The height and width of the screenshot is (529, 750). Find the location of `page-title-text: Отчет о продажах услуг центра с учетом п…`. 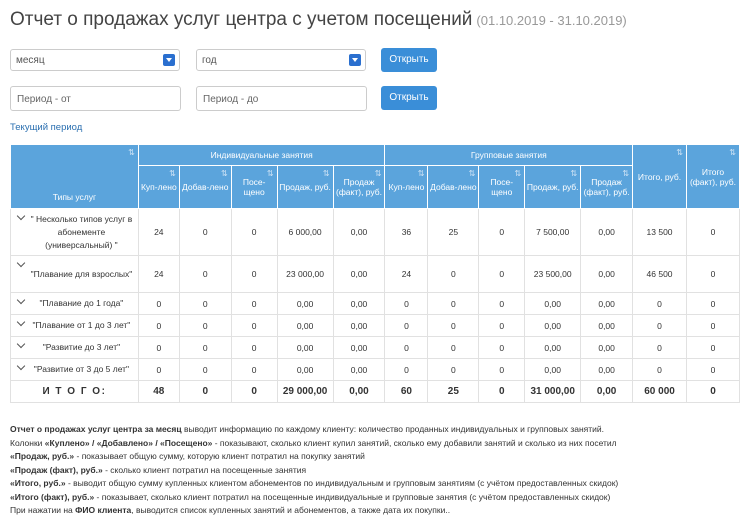

page-title-text: Отчет о продажах услуг центра с учетом п… is located at coordinates (241, 19).